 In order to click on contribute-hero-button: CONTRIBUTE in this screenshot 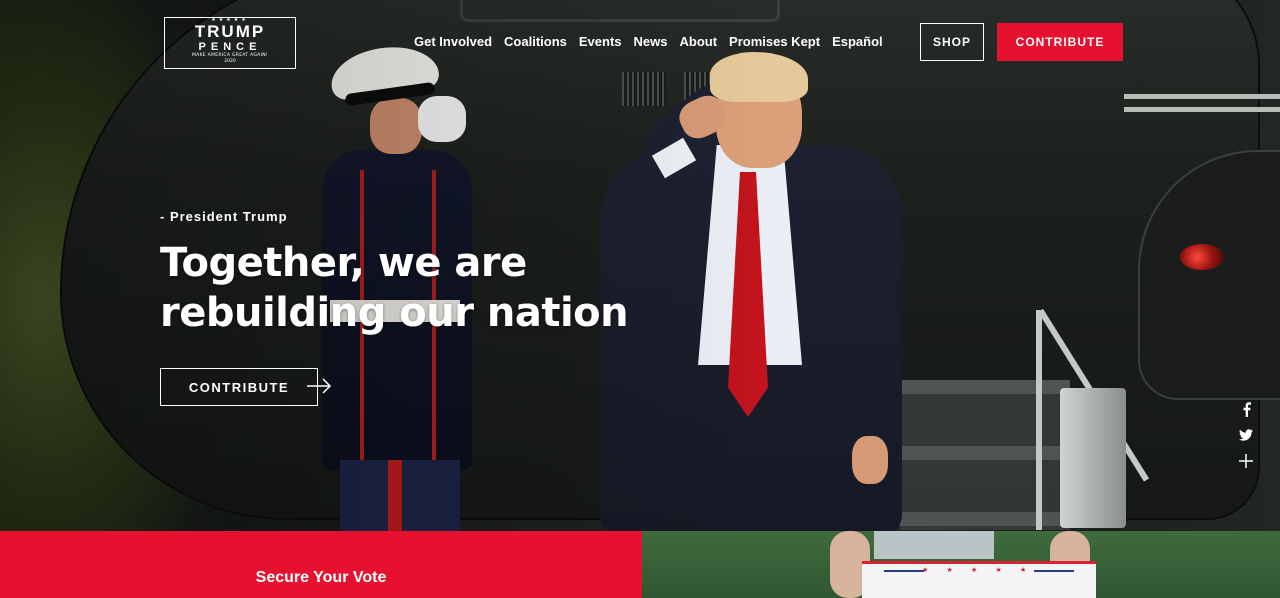, I will do `click(239, 387)`.